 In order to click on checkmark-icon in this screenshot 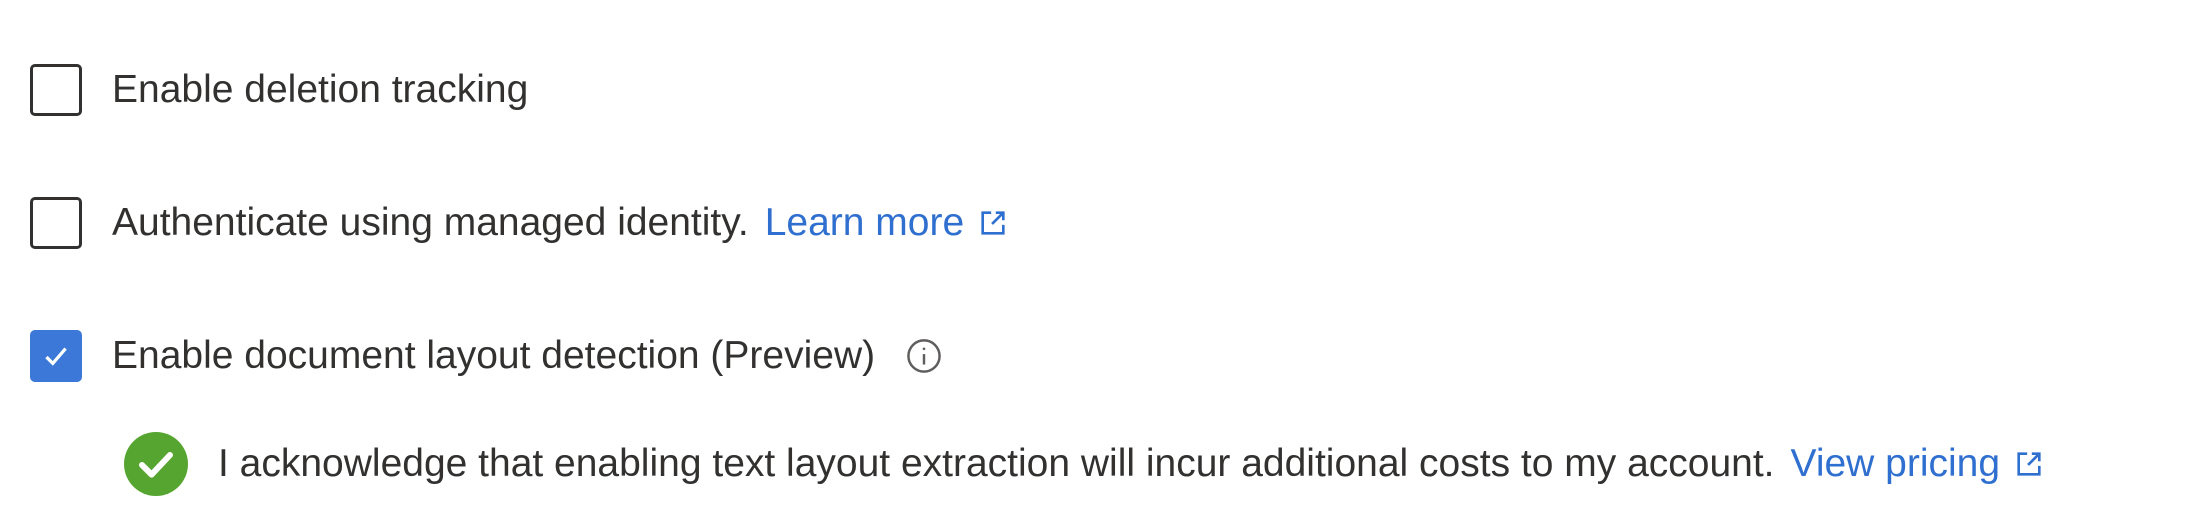, I will do `click(56, 356)`.